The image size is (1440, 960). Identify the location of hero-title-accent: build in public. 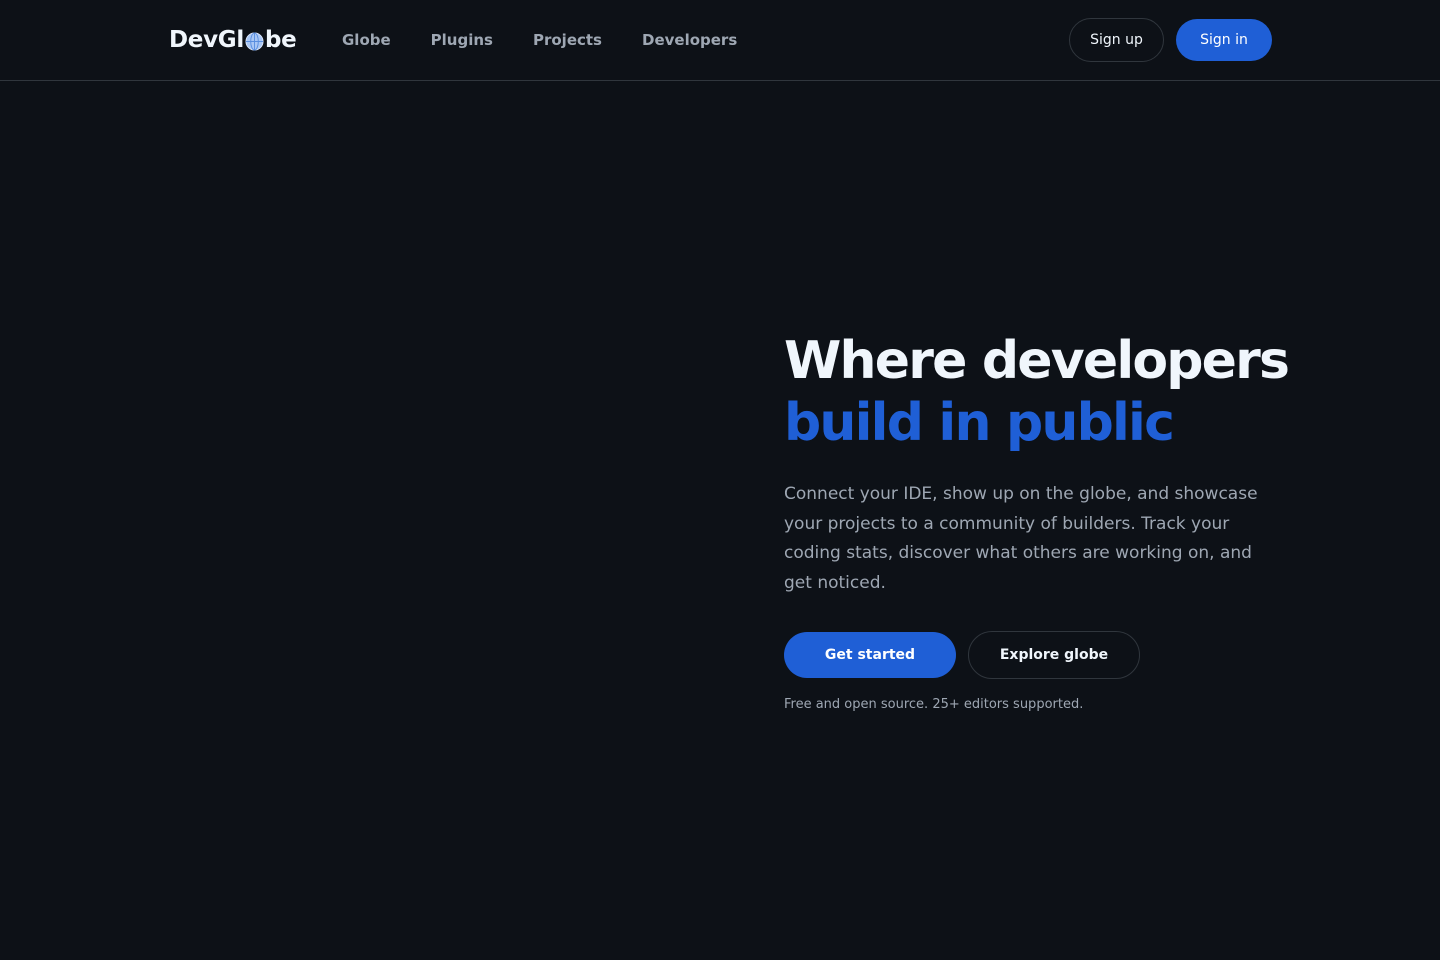
(979, 423).